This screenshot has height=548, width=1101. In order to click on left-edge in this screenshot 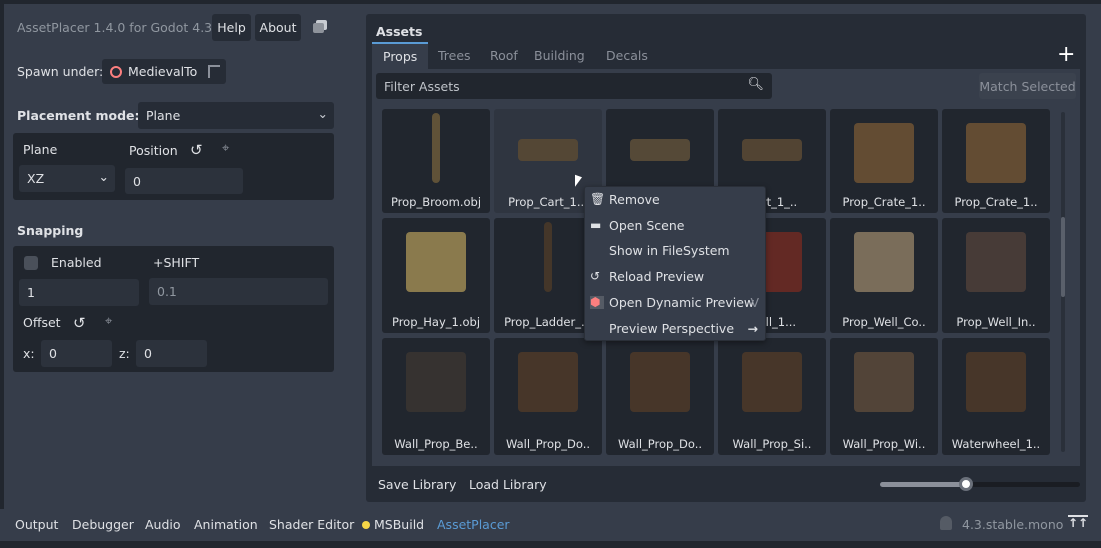, I will do `click(2, 256)`.